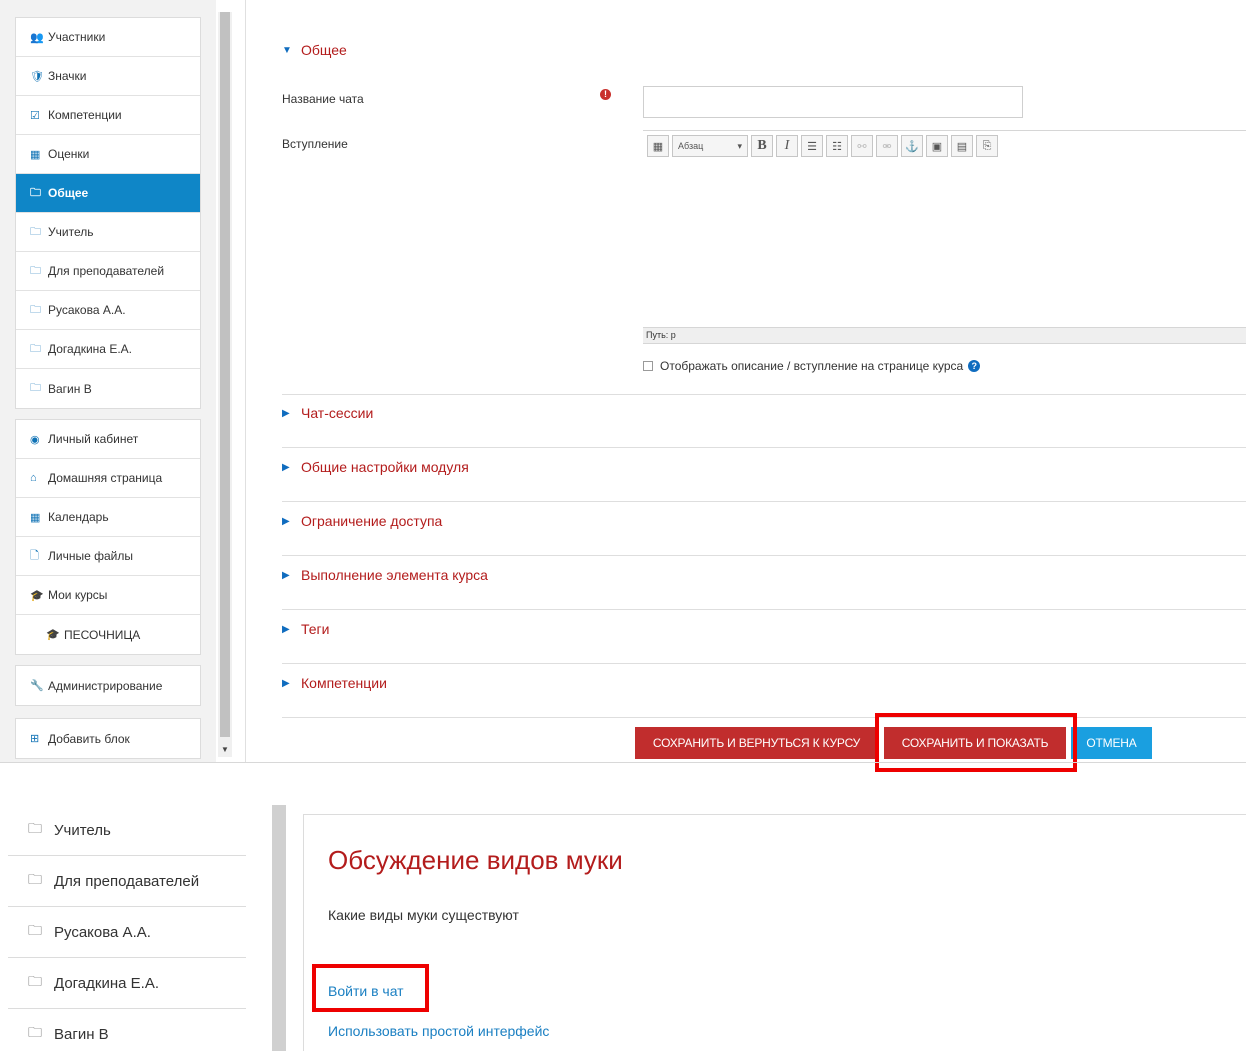  What do you see at coordinates (787, 146) in the screenshot?
I see `italic-icon: I` at bounding box center [787, 146].